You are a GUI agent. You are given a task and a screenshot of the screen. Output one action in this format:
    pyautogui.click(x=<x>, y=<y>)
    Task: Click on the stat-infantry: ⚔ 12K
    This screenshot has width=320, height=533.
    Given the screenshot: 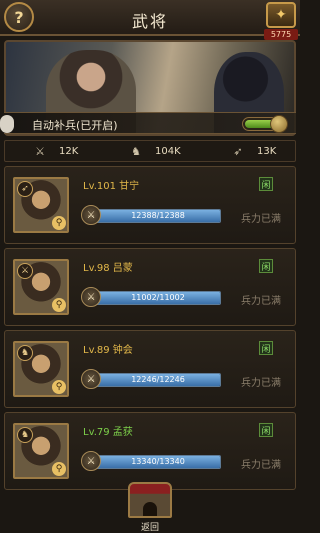 What is the action you would take?
    pyautogui.click(x=55, y=151)
    